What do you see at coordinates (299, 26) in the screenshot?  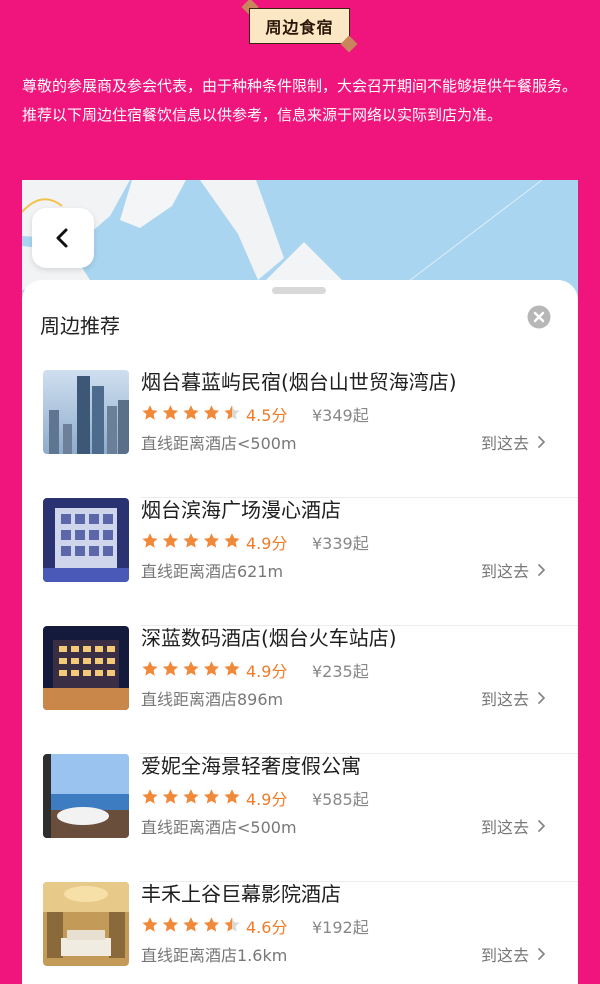 I see `section-title: 周边食宿` at bounding box center [299, 26].